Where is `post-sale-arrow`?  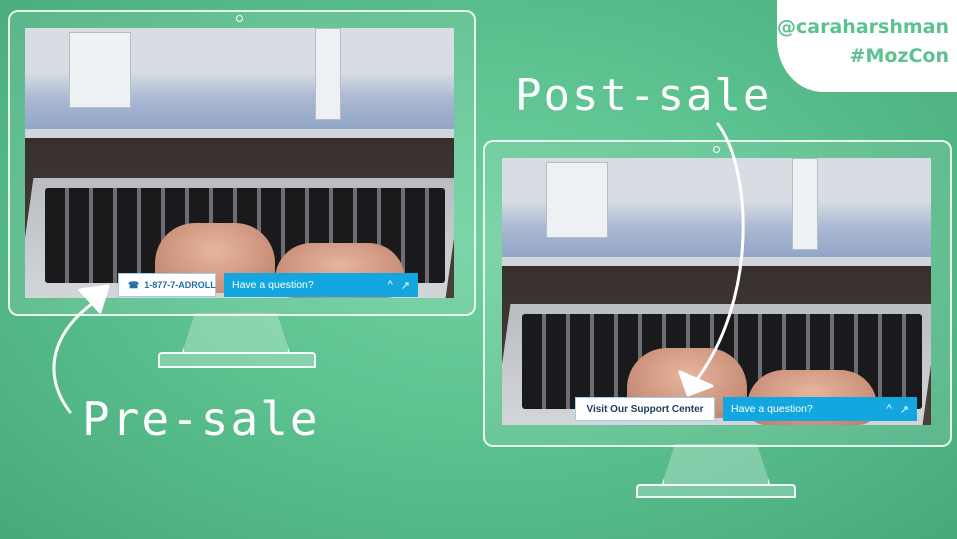 post-sale-arrow is located at coordinates (719, 253).